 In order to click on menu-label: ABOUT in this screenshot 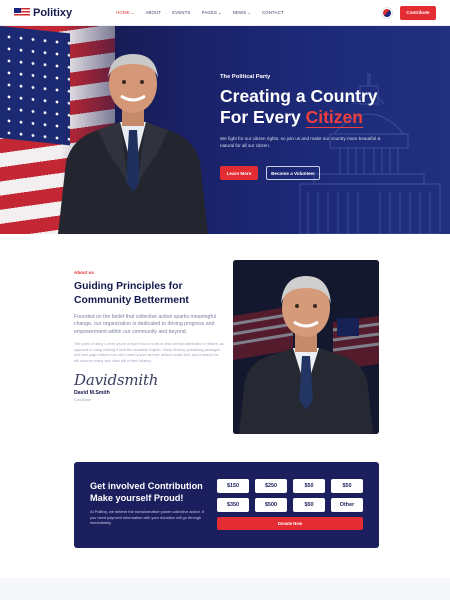, I will do `click(153, 12)`.